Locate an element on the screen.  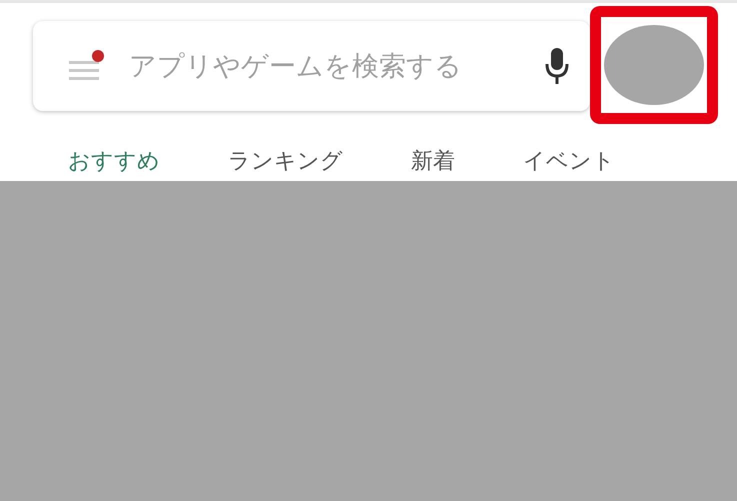
tab: おすすめ is located at coordinates (114, 161).